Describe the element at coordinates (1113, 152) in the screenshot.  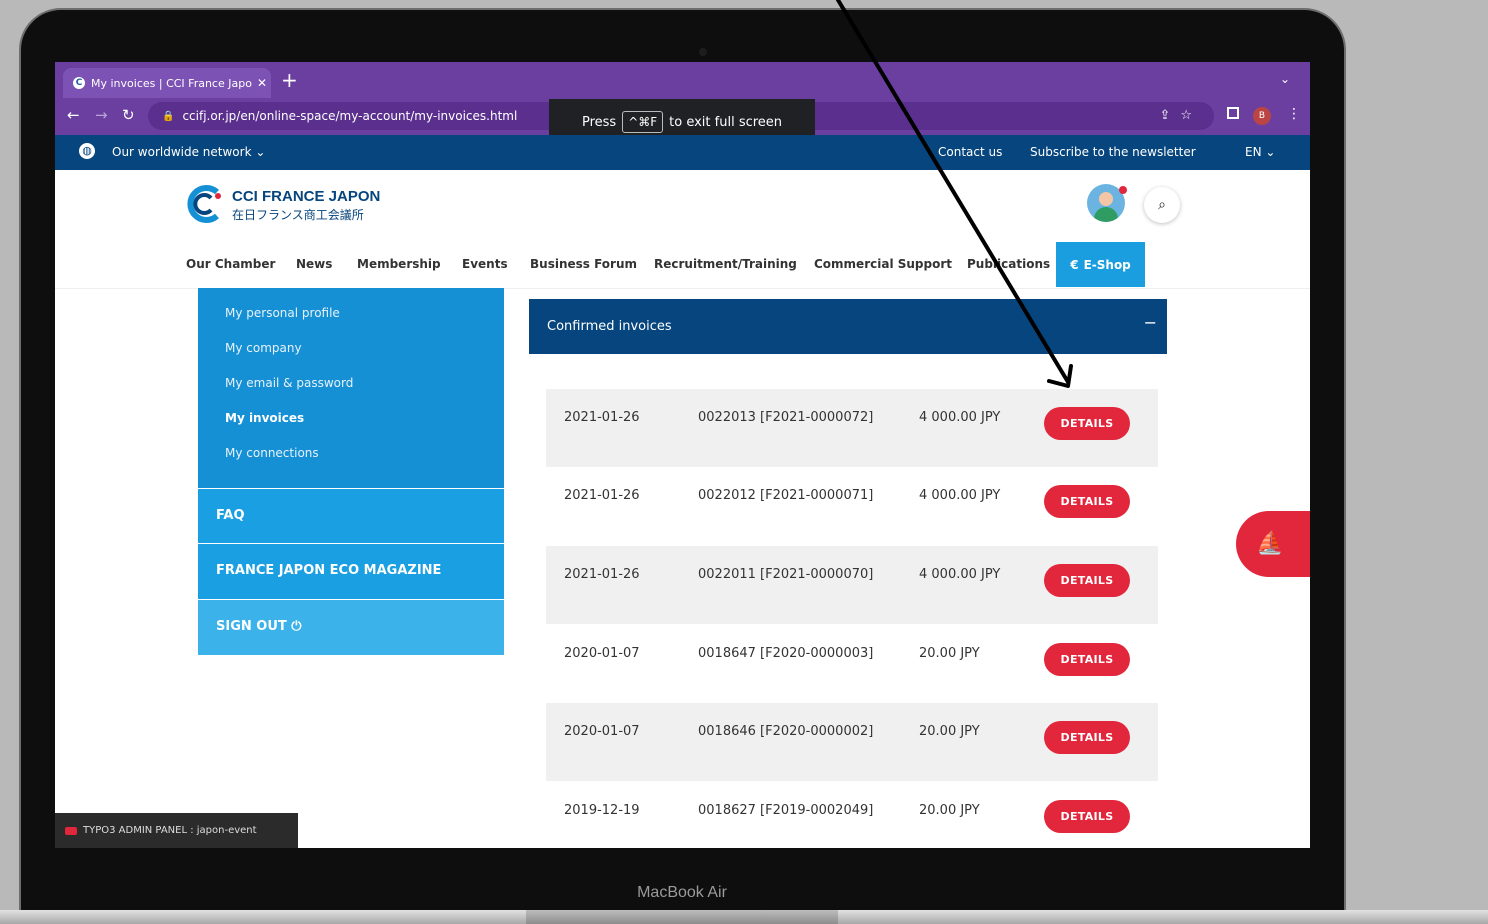
I see `newsletter-link: Subscribe to the newsletter` at that location.